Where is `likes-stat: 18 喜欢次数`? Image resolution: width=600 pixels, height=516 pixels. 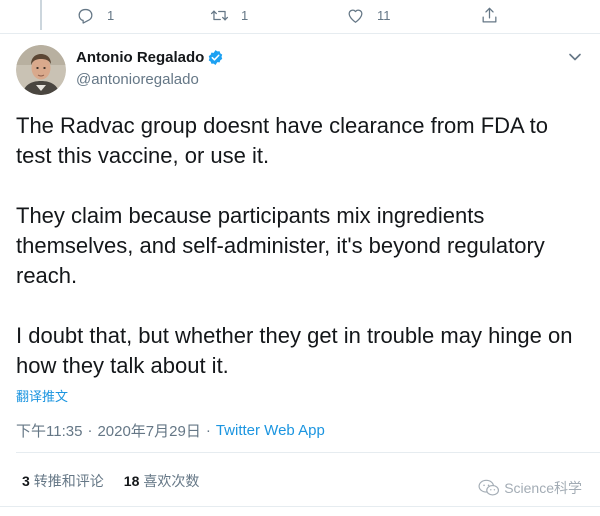
likes-stat: 18 喜欢次数 is located at coordinates (162, 481).